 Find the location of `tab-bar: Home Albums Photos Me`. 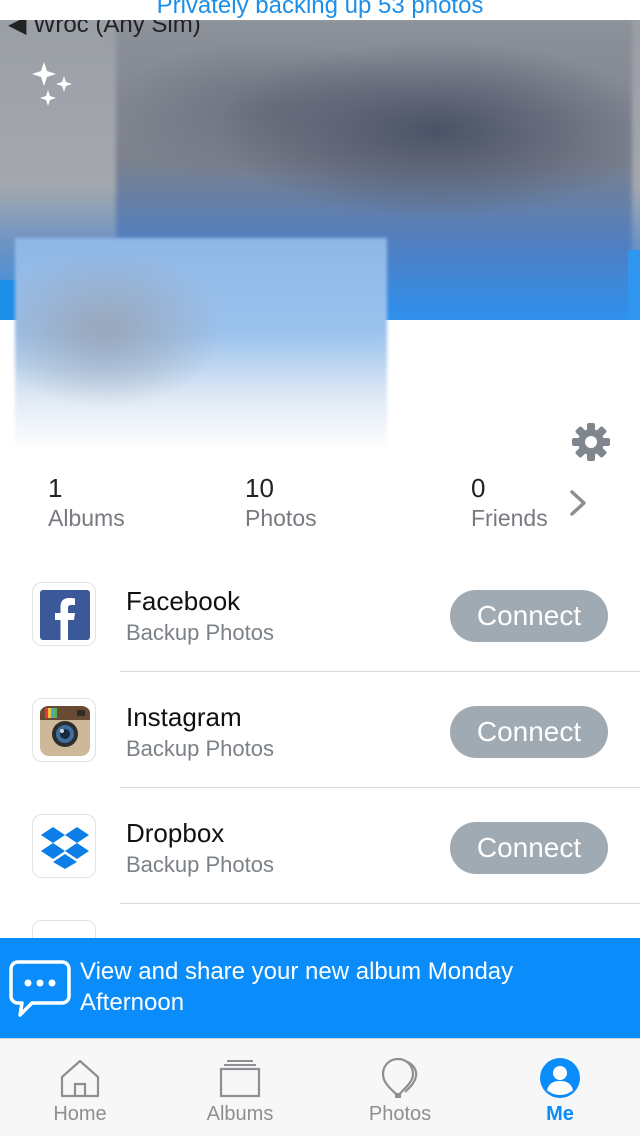

tab-bar: Home Albums Photos Me is located at coordinates (320, 1087).